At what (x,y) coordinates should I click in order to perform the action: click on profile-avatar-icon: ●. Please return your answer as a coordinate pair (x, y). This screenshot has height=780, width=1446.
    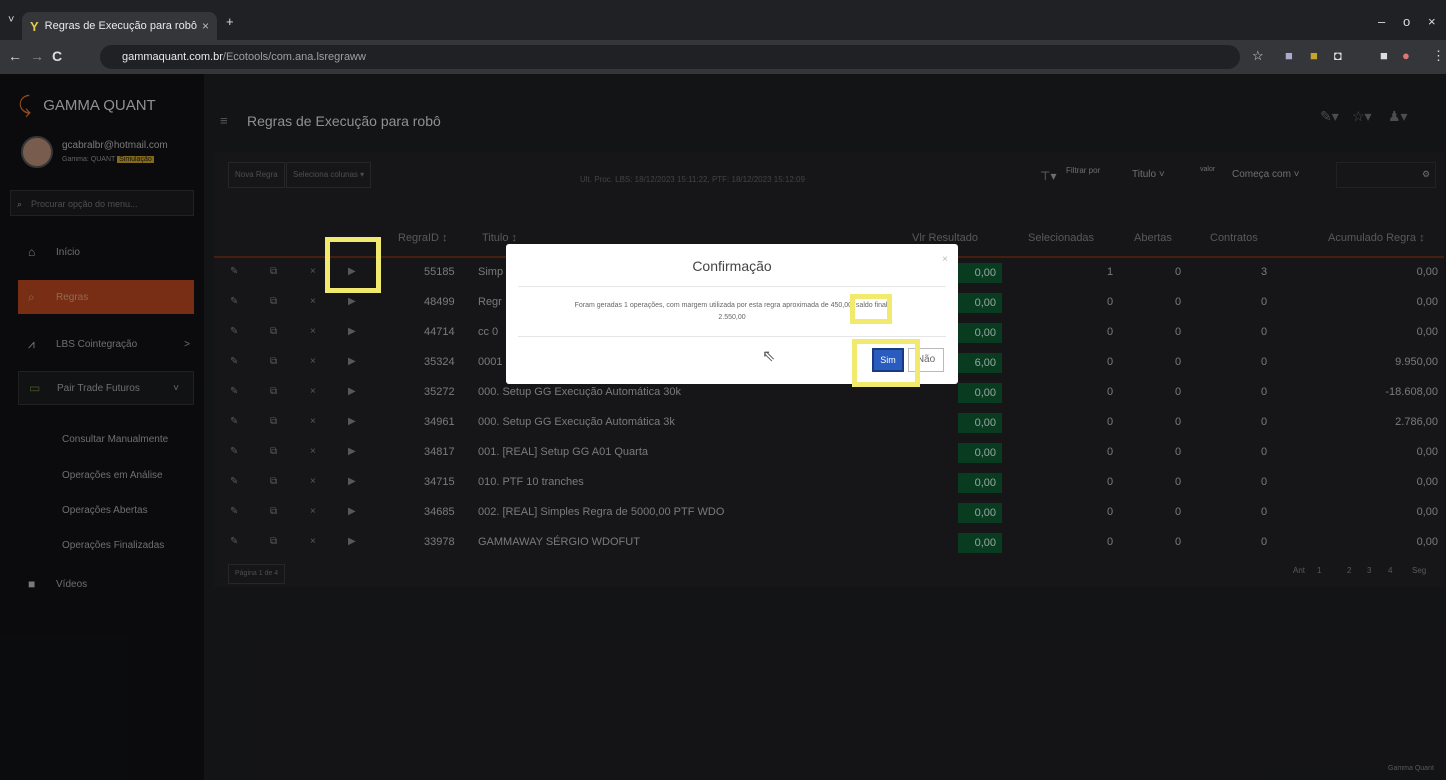
    Looking at the image, I should click on (1406, 55).